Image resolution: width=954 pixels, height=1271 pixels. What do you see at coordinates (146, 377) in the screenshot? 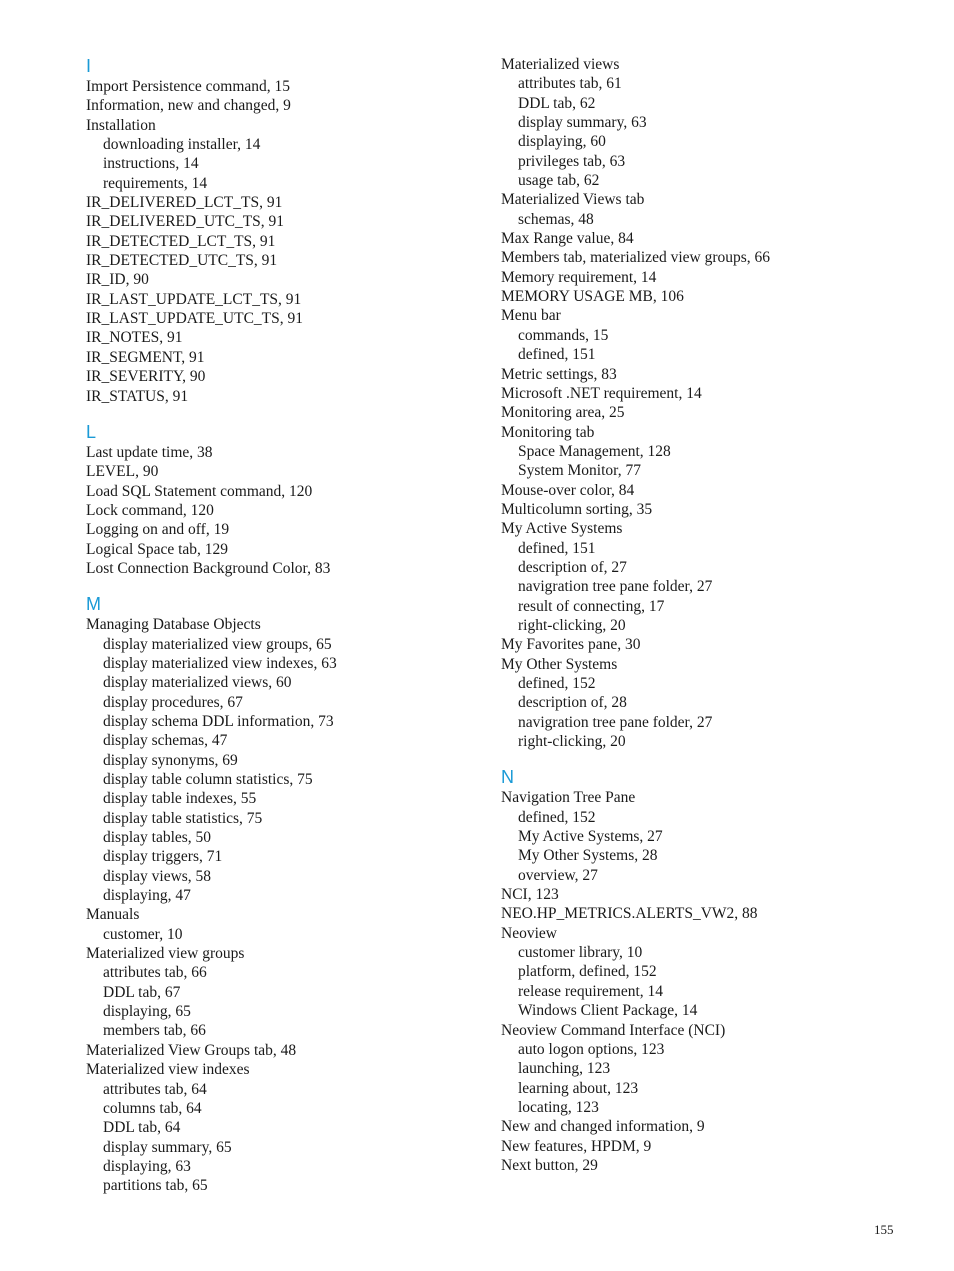
I see `index-entry: IR_SEVERITY, 90` at bounding box center [146, 377].